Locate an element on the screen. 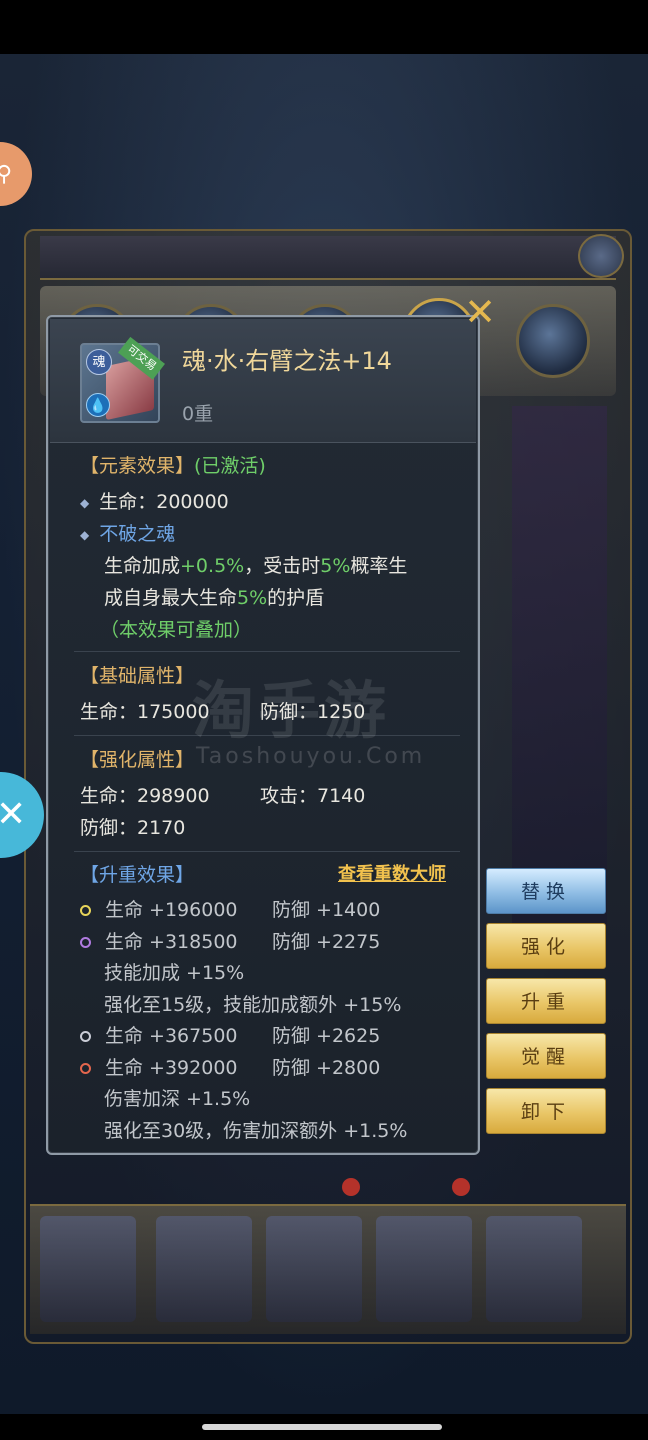  home-indicator is located at coordinates (322, 1427).